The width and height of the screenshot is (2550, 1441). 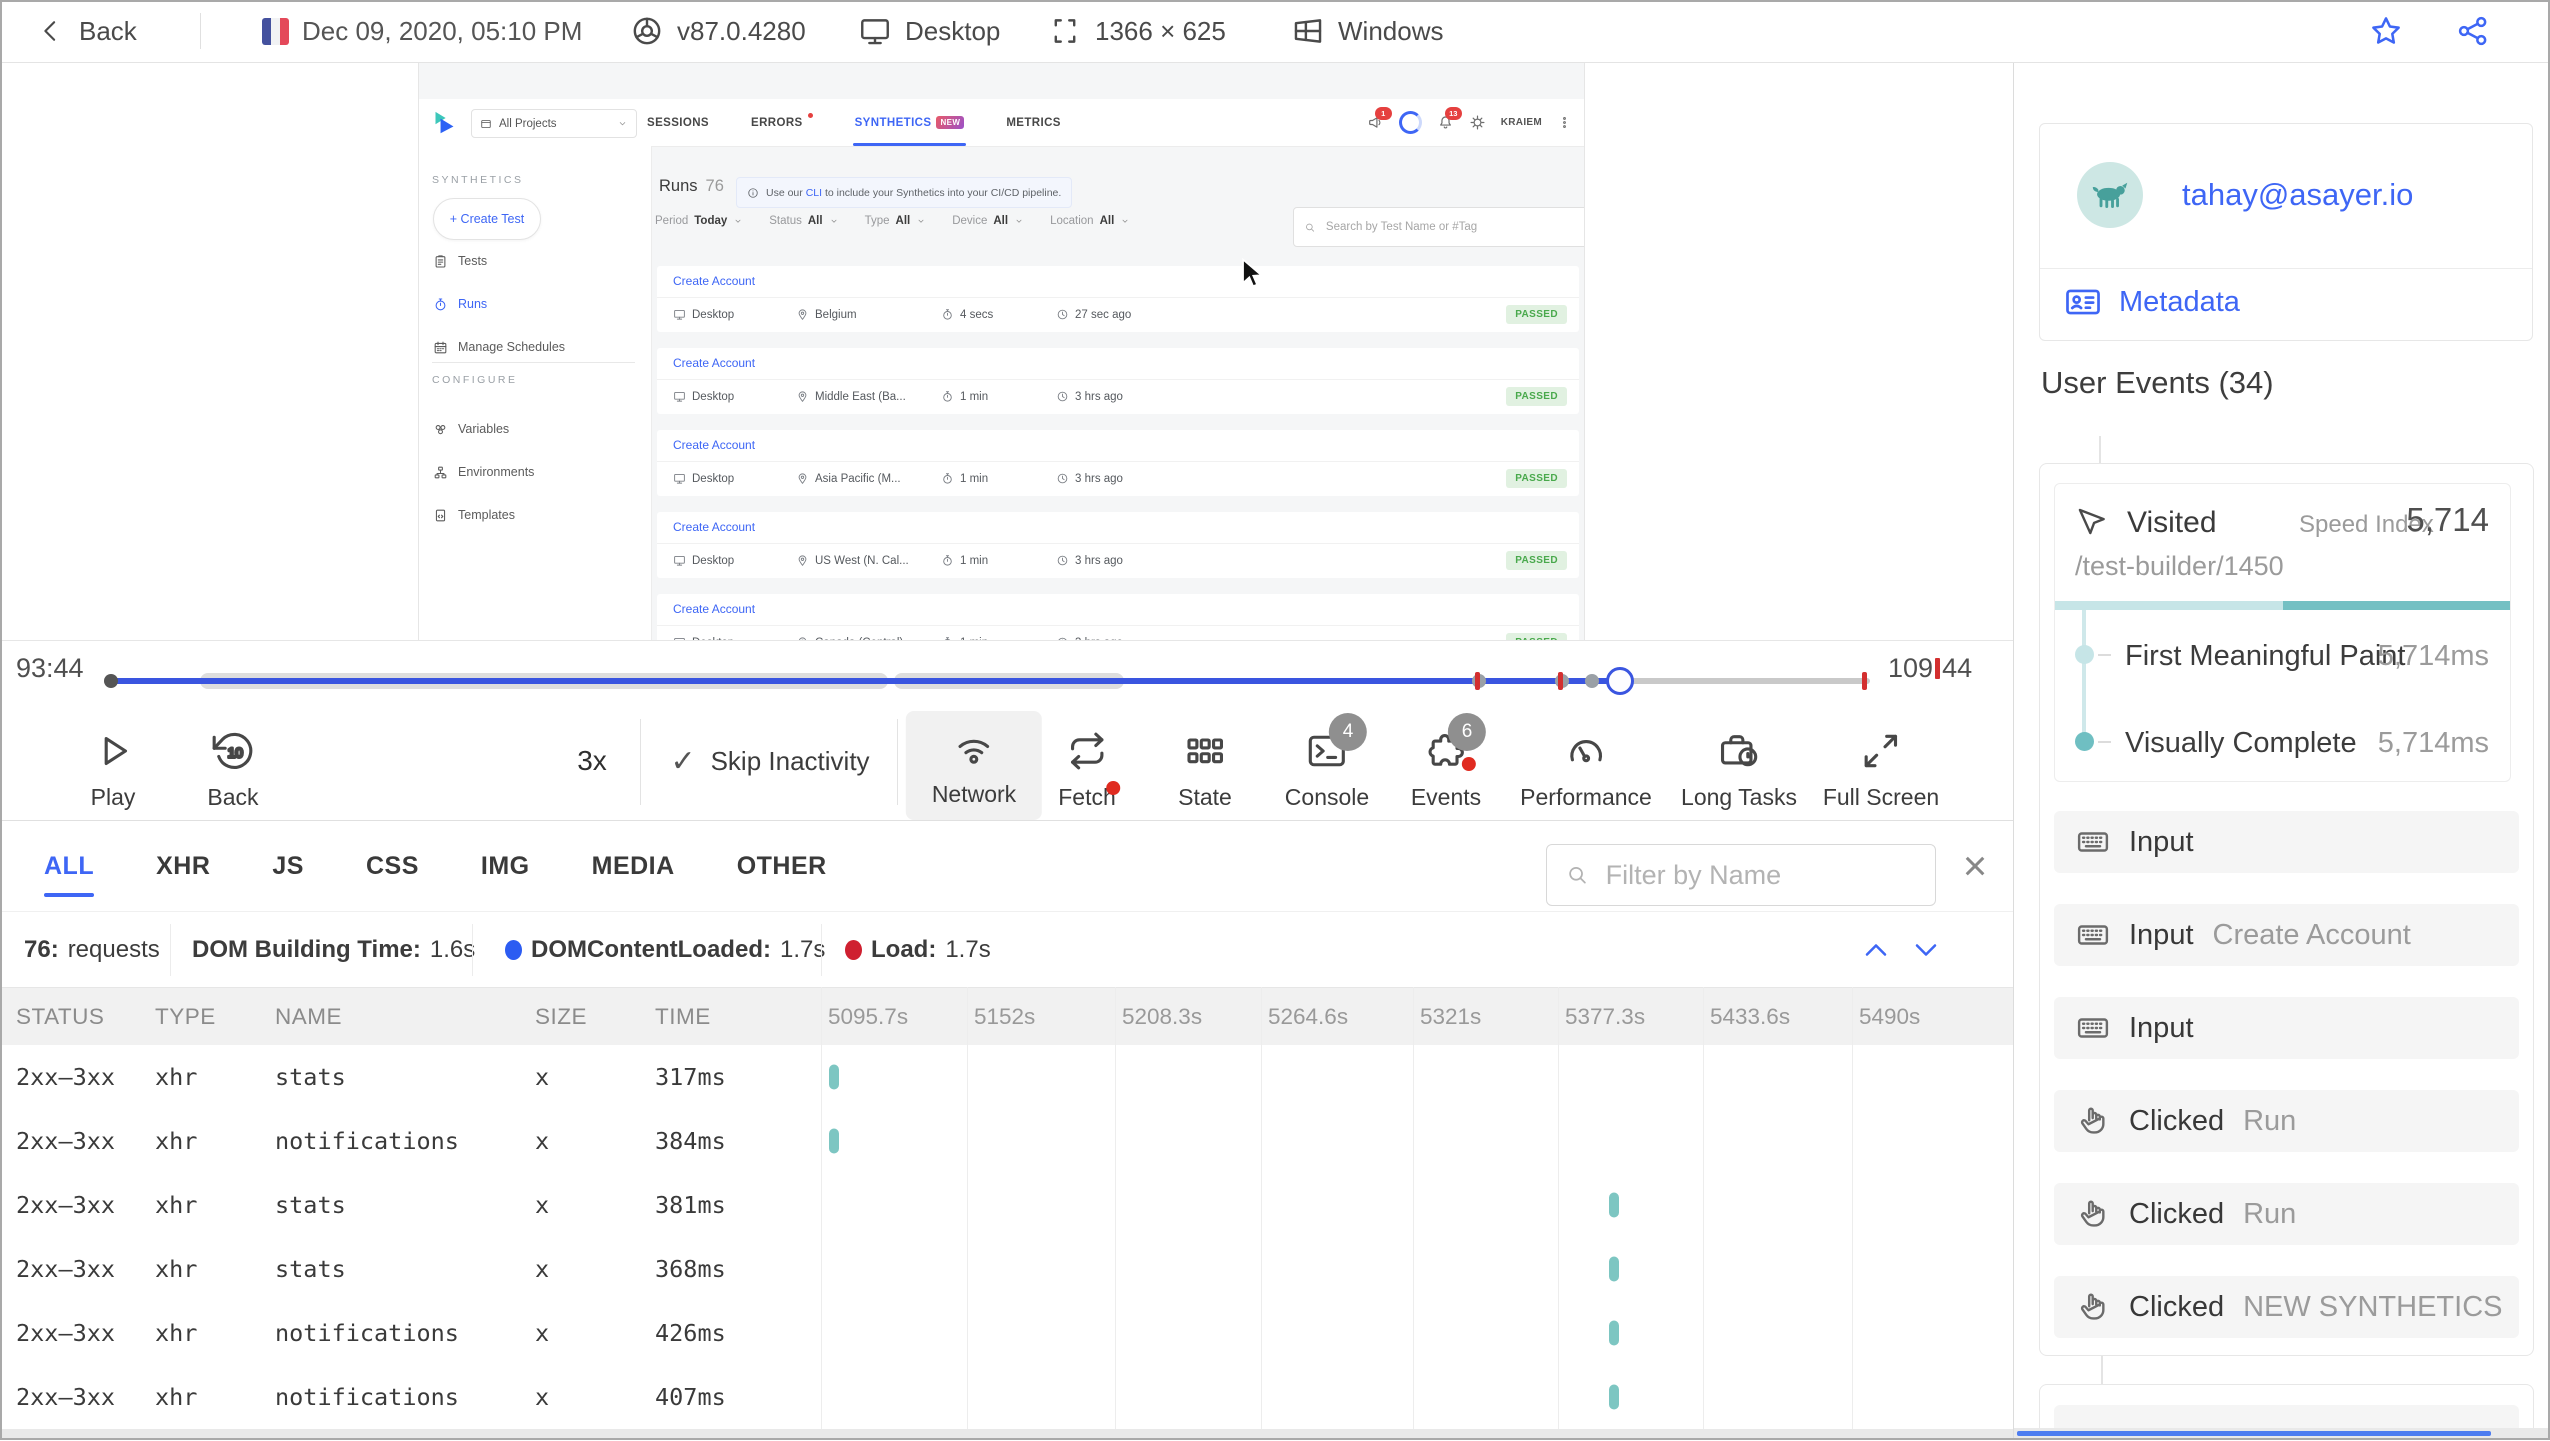 I want to click on network-tab: IMG, so click(x=505, y=866).